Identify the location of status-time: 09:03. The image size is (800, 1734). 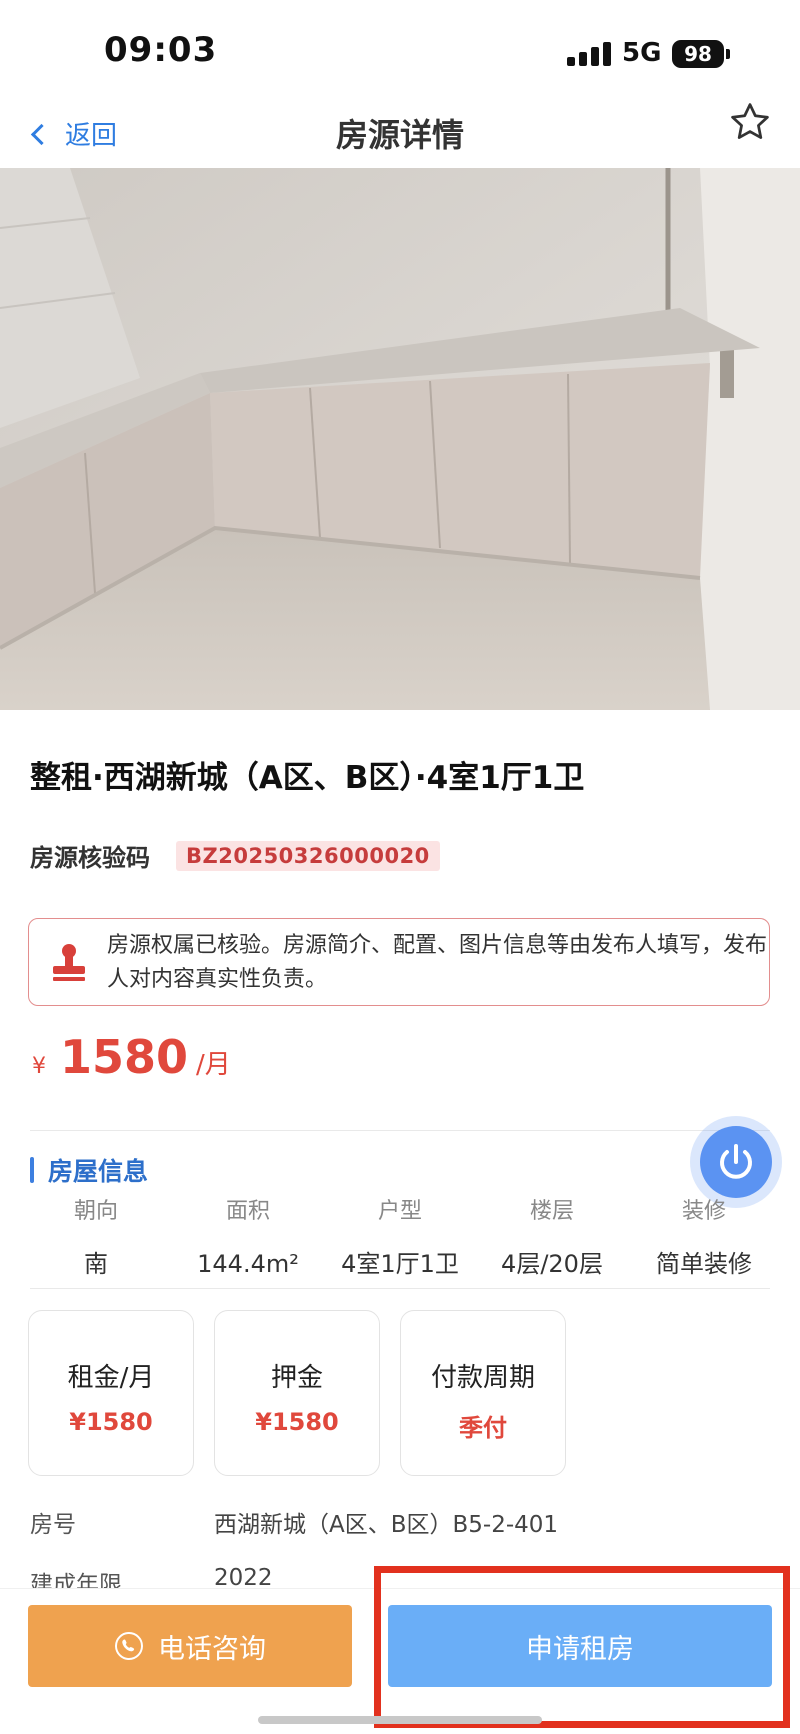
(161, 50).